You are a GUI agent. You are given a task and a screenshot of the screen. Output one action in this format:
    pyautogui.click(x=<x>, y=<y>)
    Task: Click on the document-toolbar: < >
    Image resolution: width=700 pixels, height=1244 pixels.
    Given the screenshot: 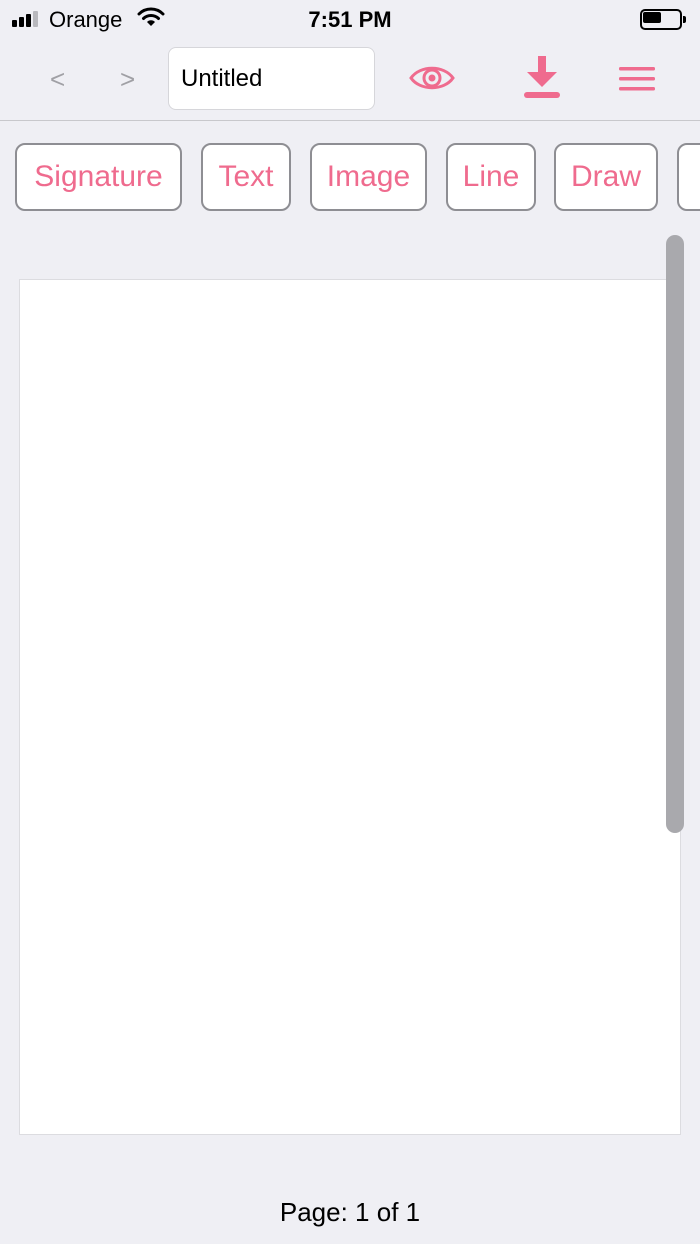 What is the action you would take?
    pyautogui.click(x=350, y=80)
    